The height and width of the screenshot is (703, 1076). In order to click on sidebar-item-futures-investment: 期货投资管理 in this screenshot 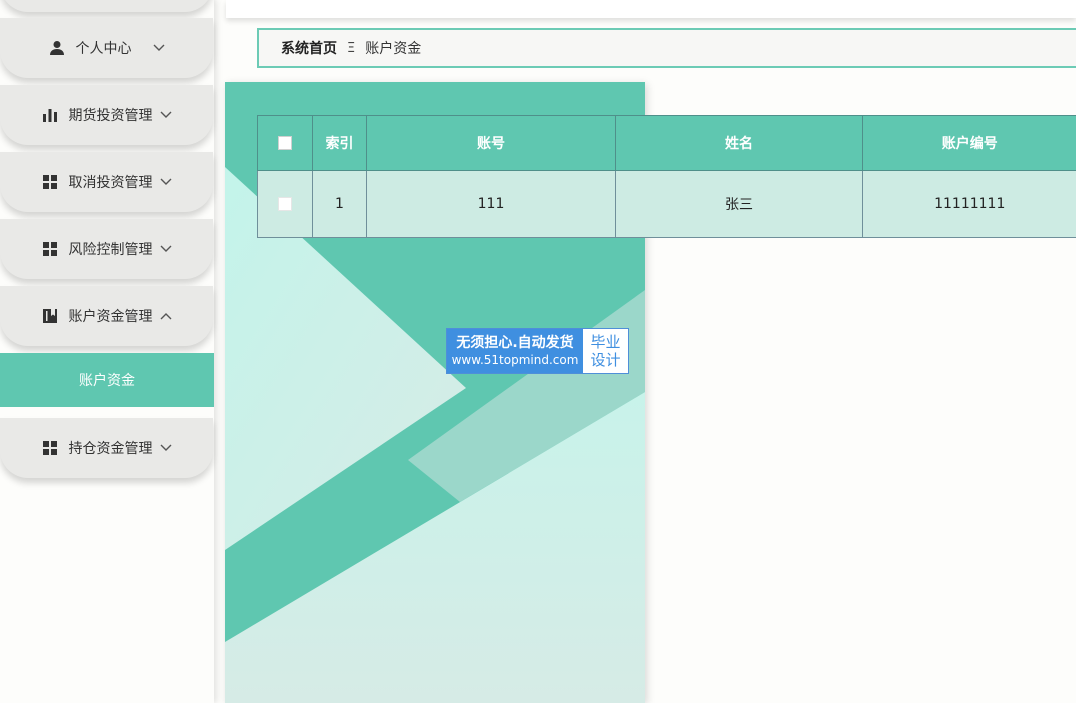, I will do `click(106, 115)`.